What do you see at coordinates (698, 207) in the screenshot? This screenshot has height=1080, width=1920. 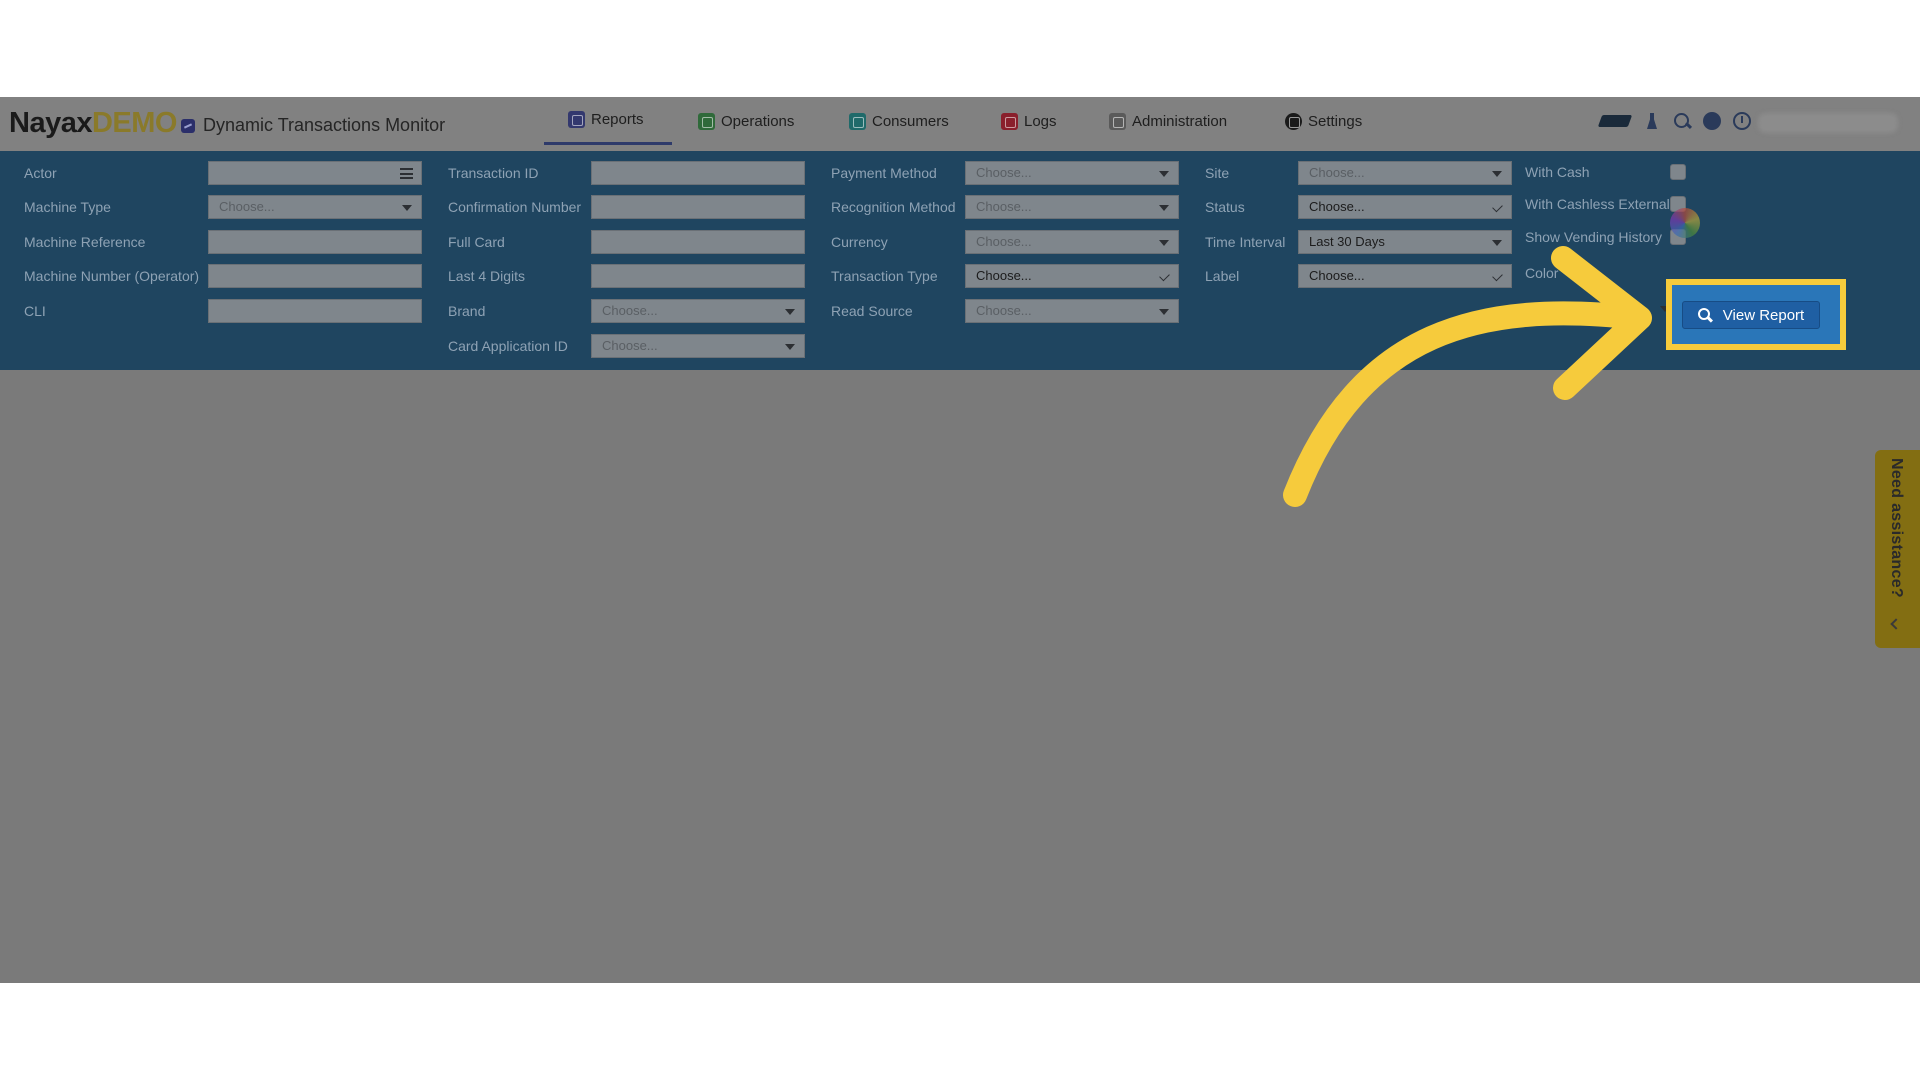 I see `confirmation-number-field` at bounding box center [698, 207].